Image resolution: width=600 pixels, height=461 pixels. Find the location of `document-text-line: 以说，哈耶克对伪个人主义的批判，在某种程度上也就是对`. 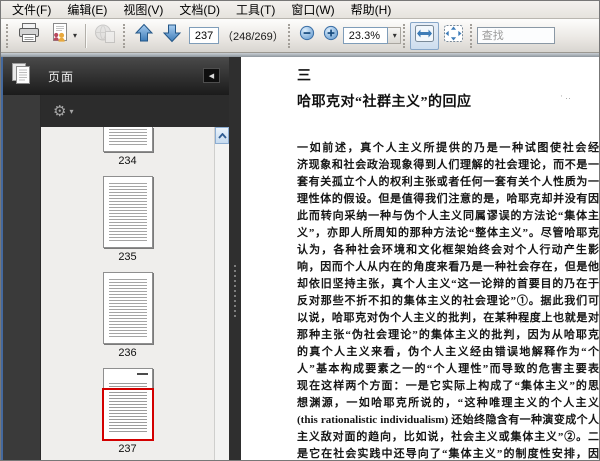

document-text-line: 以说，哈耶克对伪个人主义的批判，在某种程度上也就是对 is located at coordinates (448, 318).